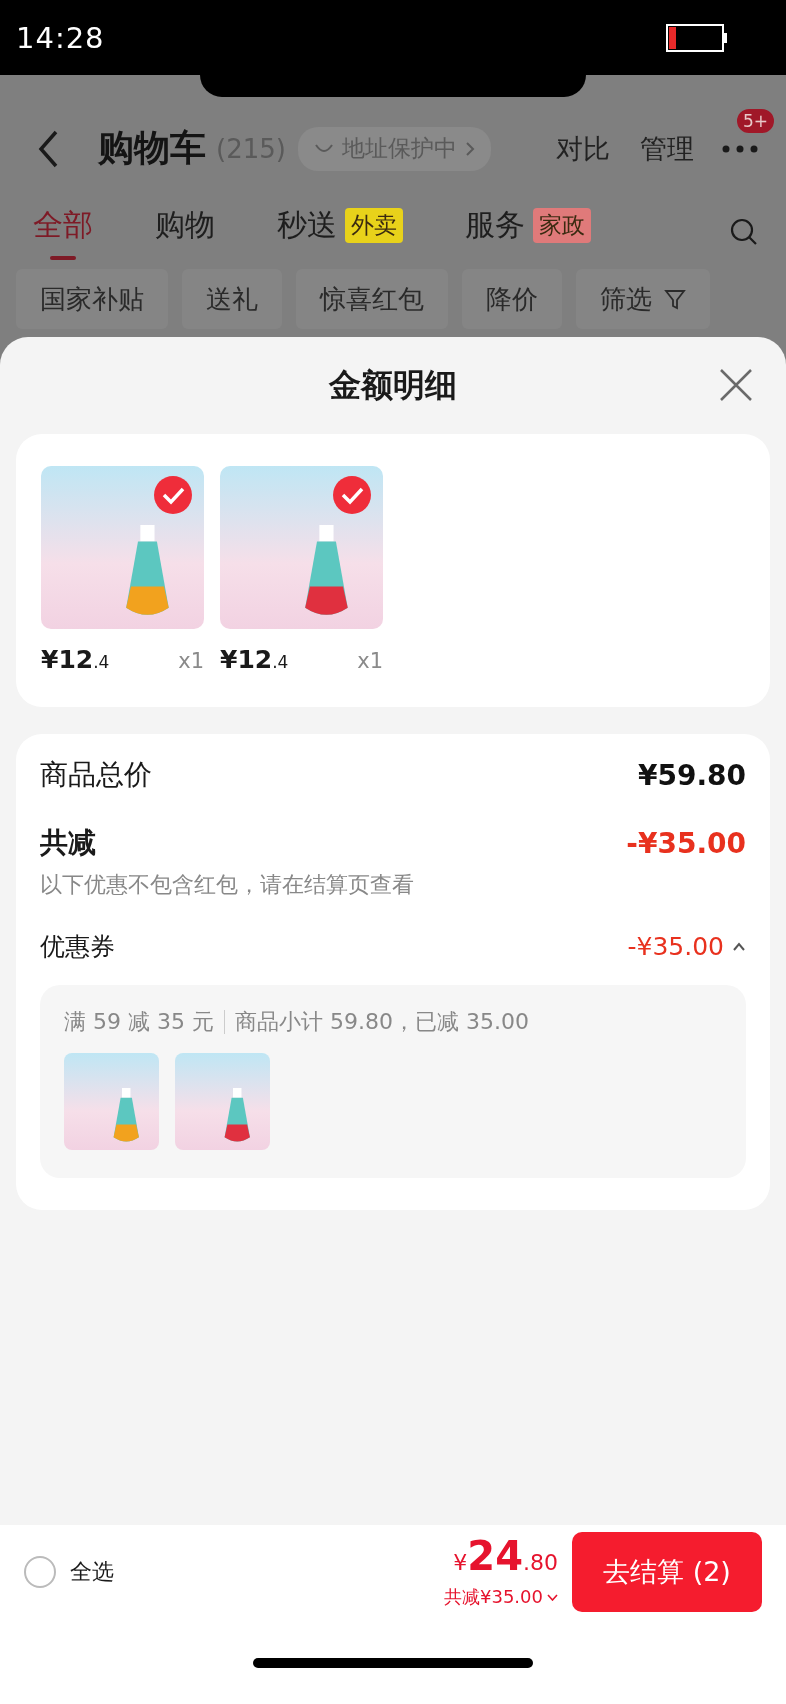 The height and width of the screenshot is (1704, 786). What do you see at coordinates (667, 148) in the screenshot?
I see `header-action: 管理` at bounding box center [667, 148].